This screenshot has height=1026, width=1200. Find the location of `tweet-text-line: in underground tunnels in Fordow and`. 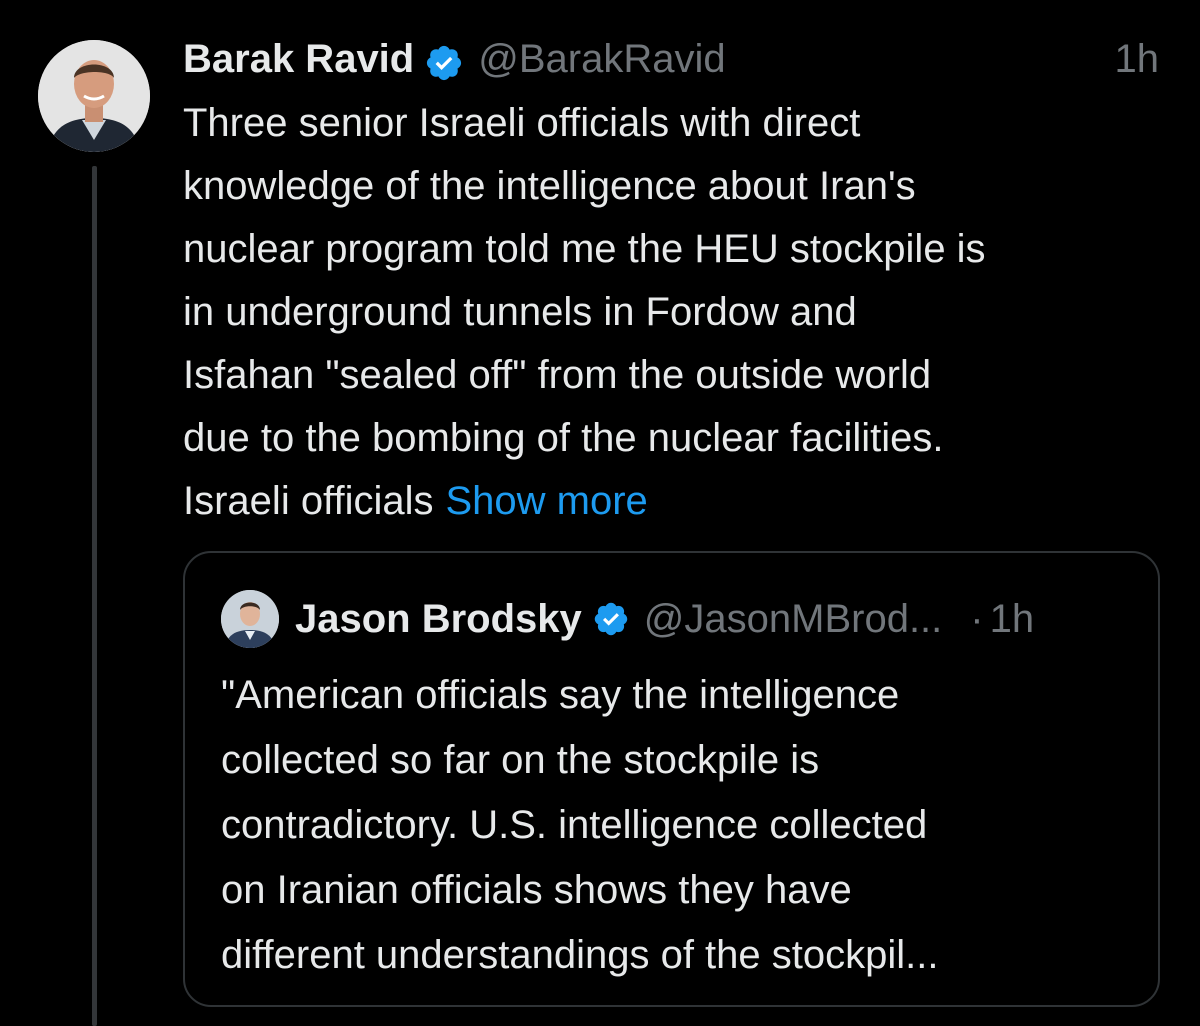

tweet-text-line: in underground tunnels in Fordow and is located at coordinates (520, 312).